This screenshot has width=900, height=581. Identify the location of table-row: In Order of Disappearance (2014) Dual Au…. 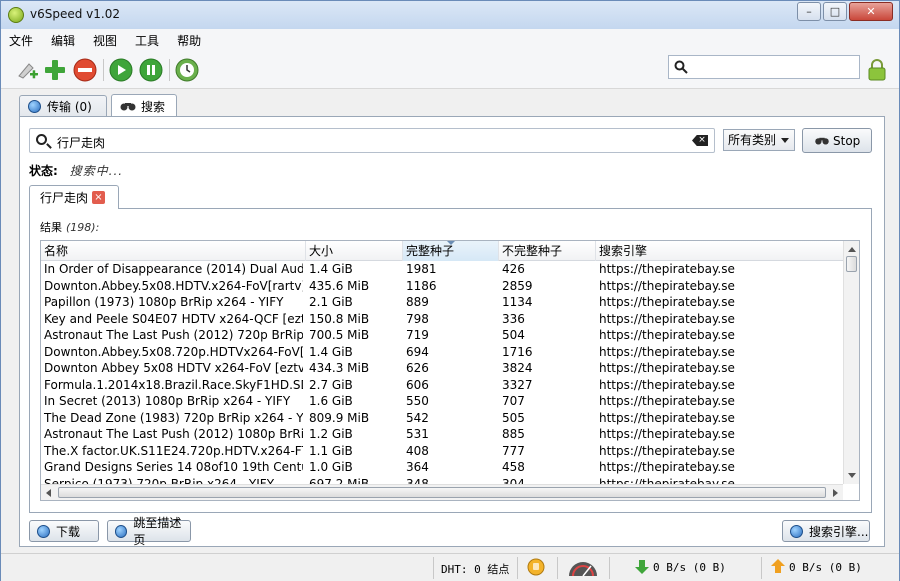
(442, 269).